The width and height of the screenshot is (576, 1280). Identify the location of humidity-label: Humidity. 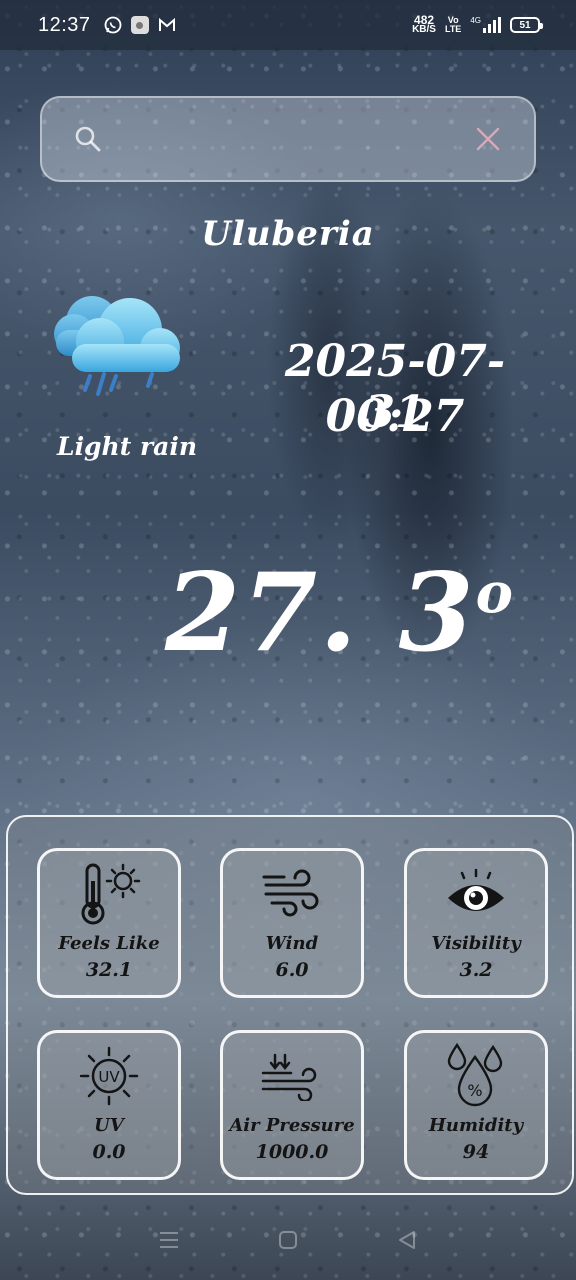
(476, 1125).